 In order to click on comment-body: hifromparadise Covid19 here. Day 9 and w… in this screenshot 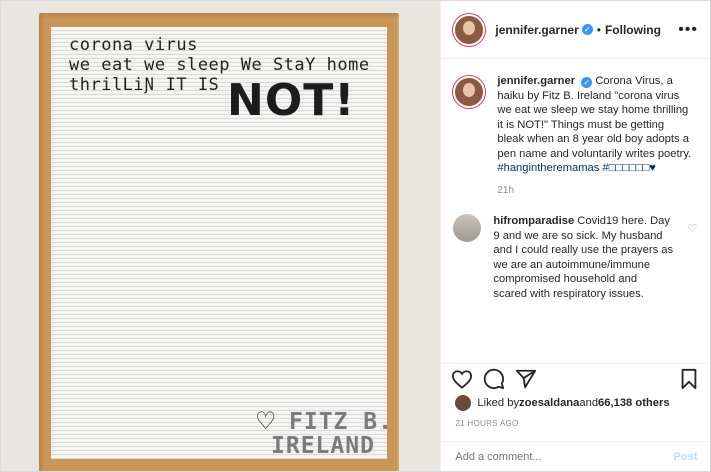, I will do `click(583, 257)`.